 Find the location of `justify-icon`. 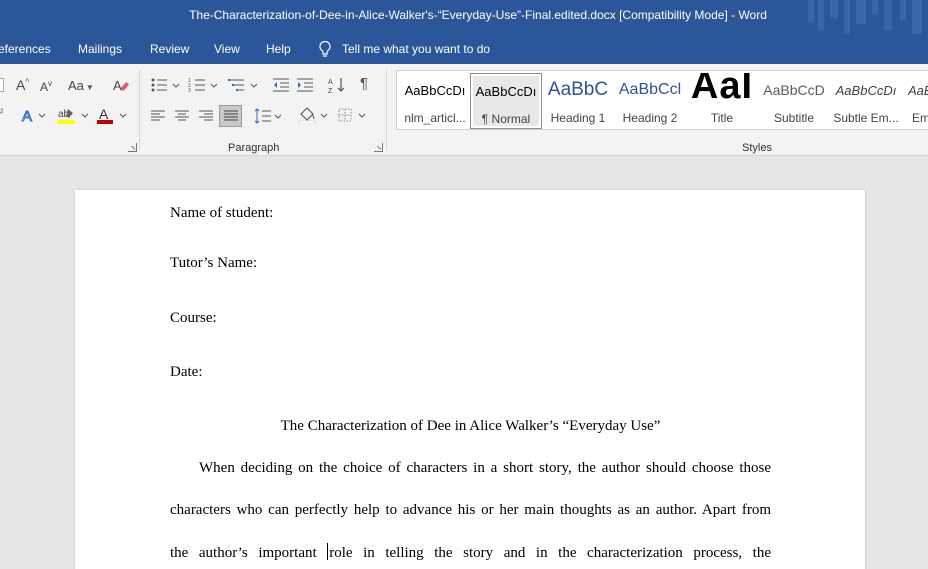

justify-icon is located at coordinates (231, 115).